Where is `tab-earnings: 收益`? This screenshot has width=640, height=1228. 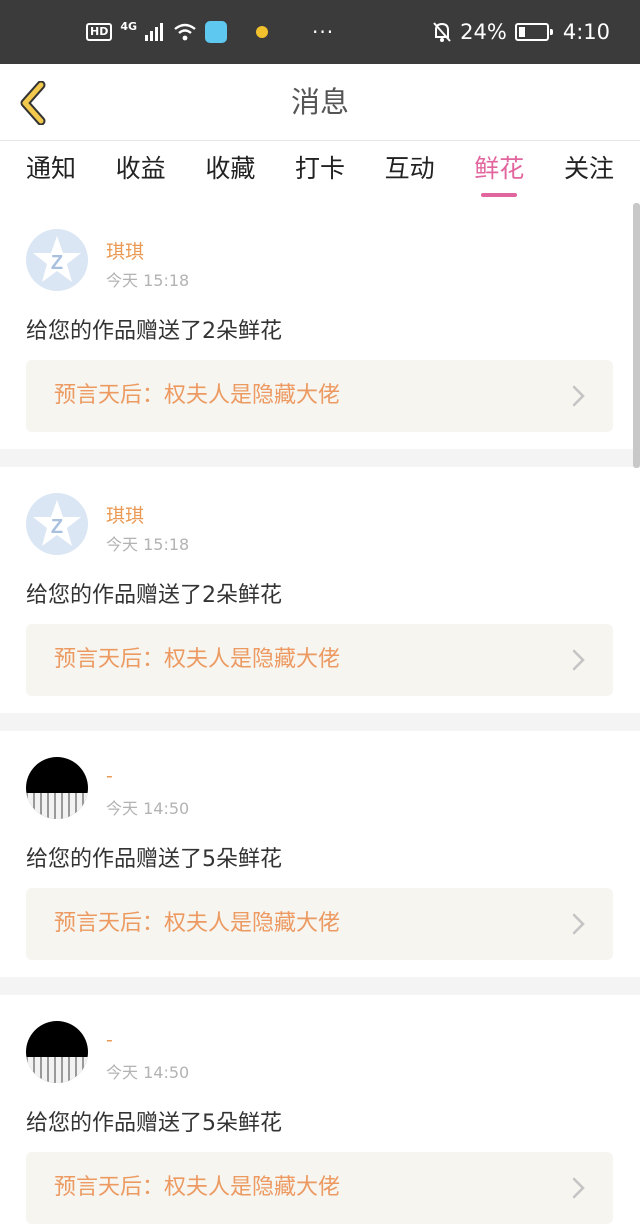
tab-earnings: 收益 is located at coordinates (141, 172).